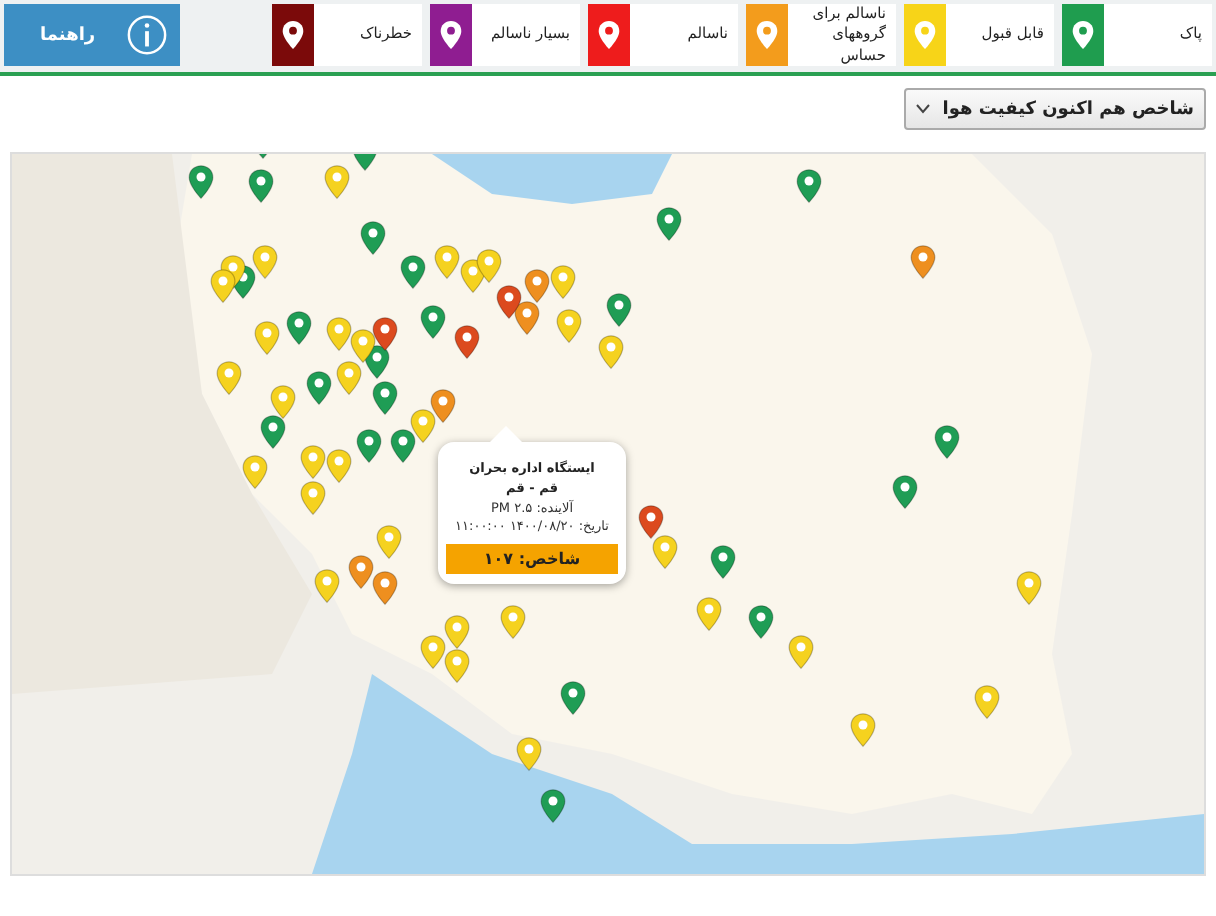 The width and height of the screenshot is (1216, 916). What do you see at coordinates (147, 35) in the screenshot?
I see `info-icon` at bounding box center [147, 35].